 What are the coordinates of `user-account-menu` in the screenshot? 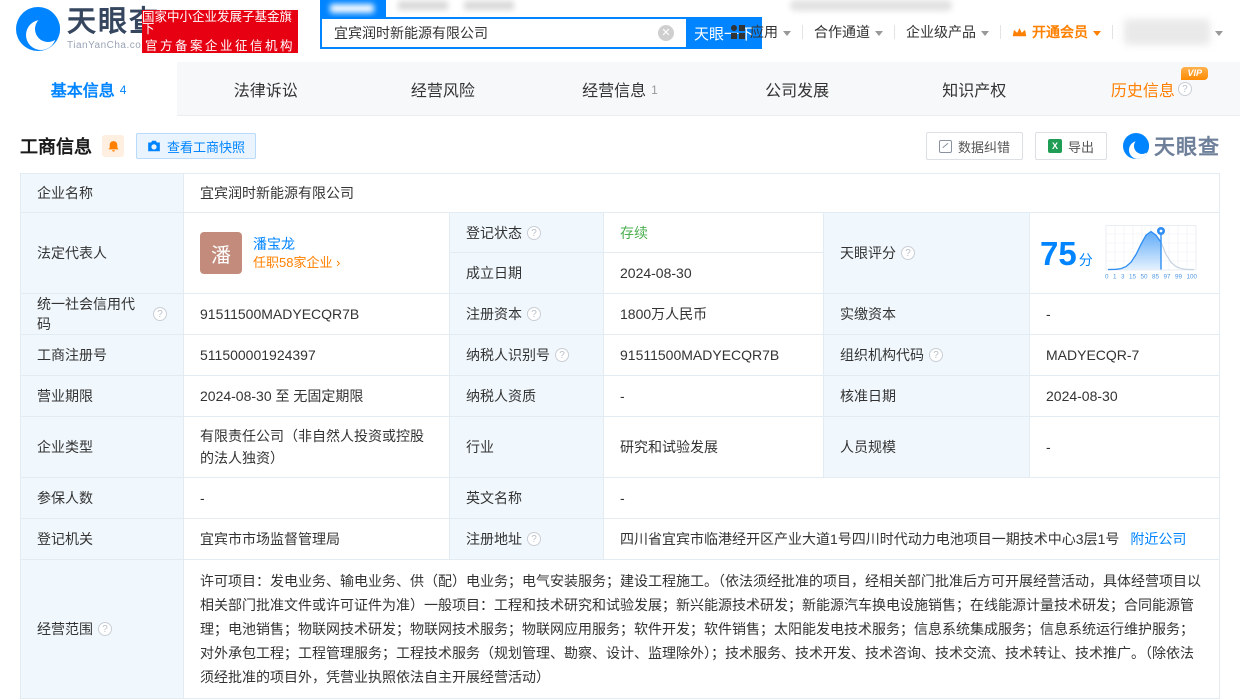 It's located at (1173, 32).